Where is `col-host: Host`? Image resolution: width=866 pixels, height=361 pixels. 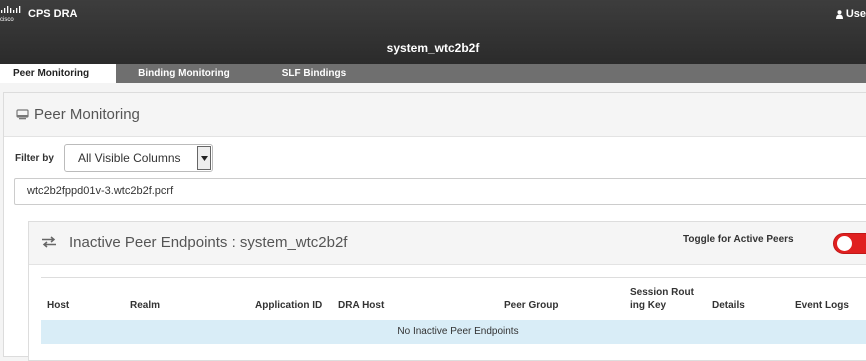
col-host: Host is located at coordinates (58, 305).